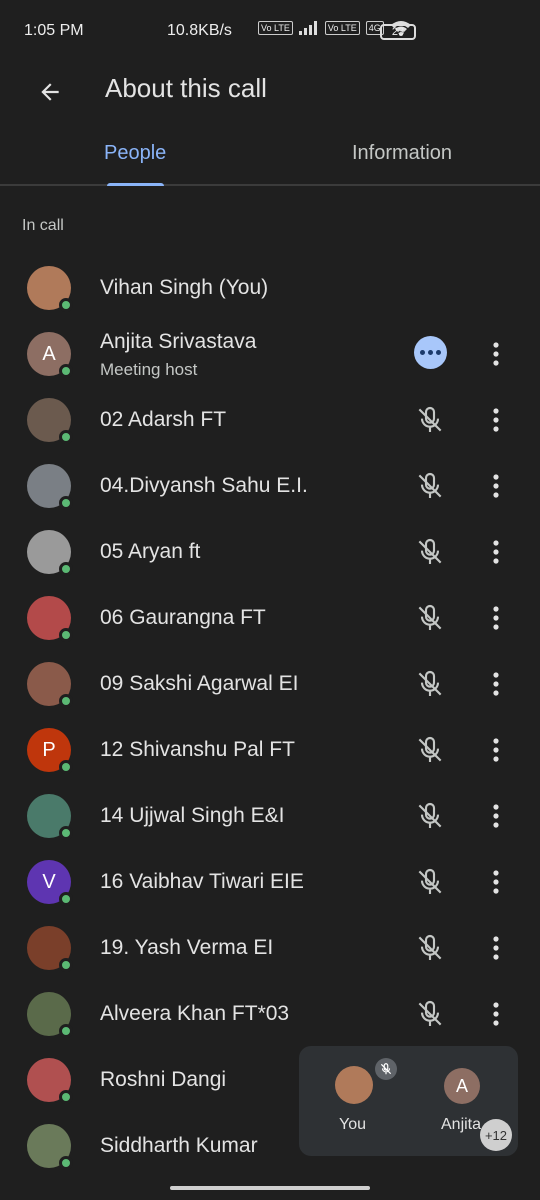 Image resolution: width=540 pixels, height=1200 pixels. I want to click on battery-indicator: 23, so click(398, 32).